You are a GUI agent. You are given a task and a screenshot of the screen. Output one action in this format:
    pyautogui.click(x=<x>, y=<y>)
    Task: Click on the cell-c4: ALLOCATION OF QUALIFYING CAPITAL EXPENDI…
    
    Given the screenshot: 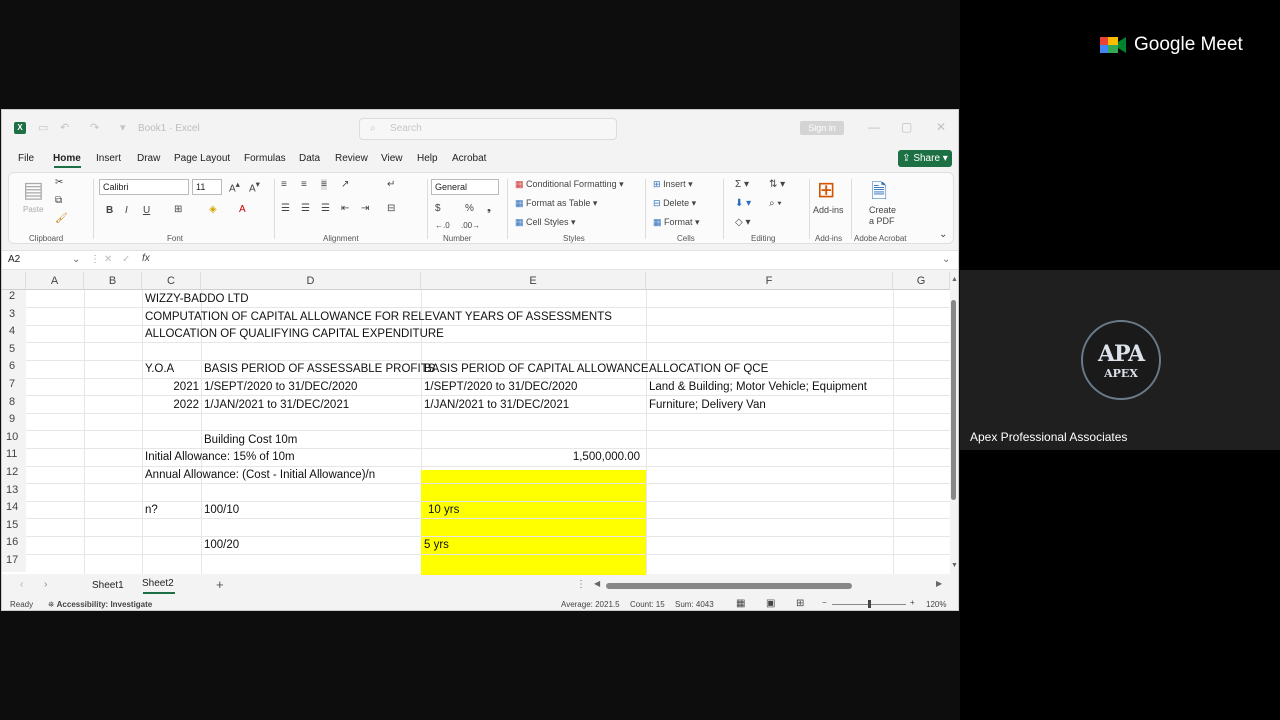 What is the action you would take?
    pyautogui.click(x=294, y=334)
    